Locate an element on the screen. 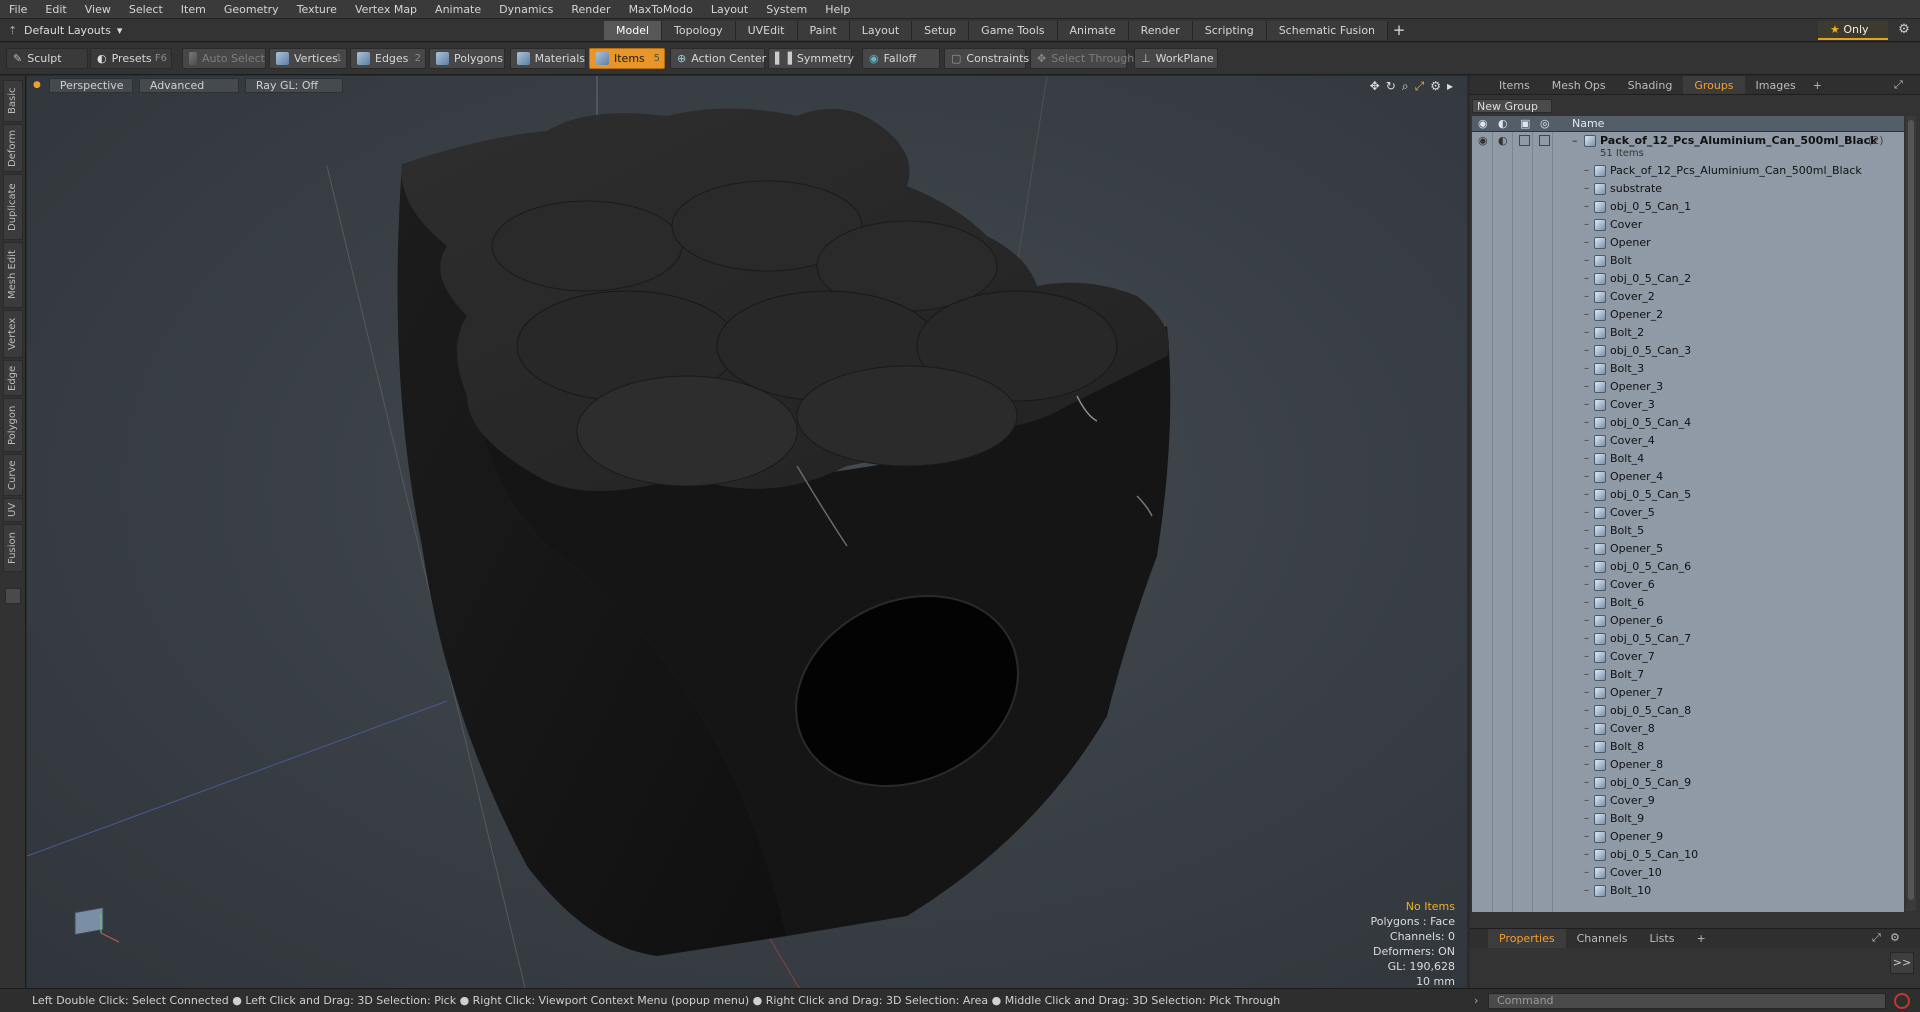  menu-item-edit: Edit is located at coordinates (55, 9).